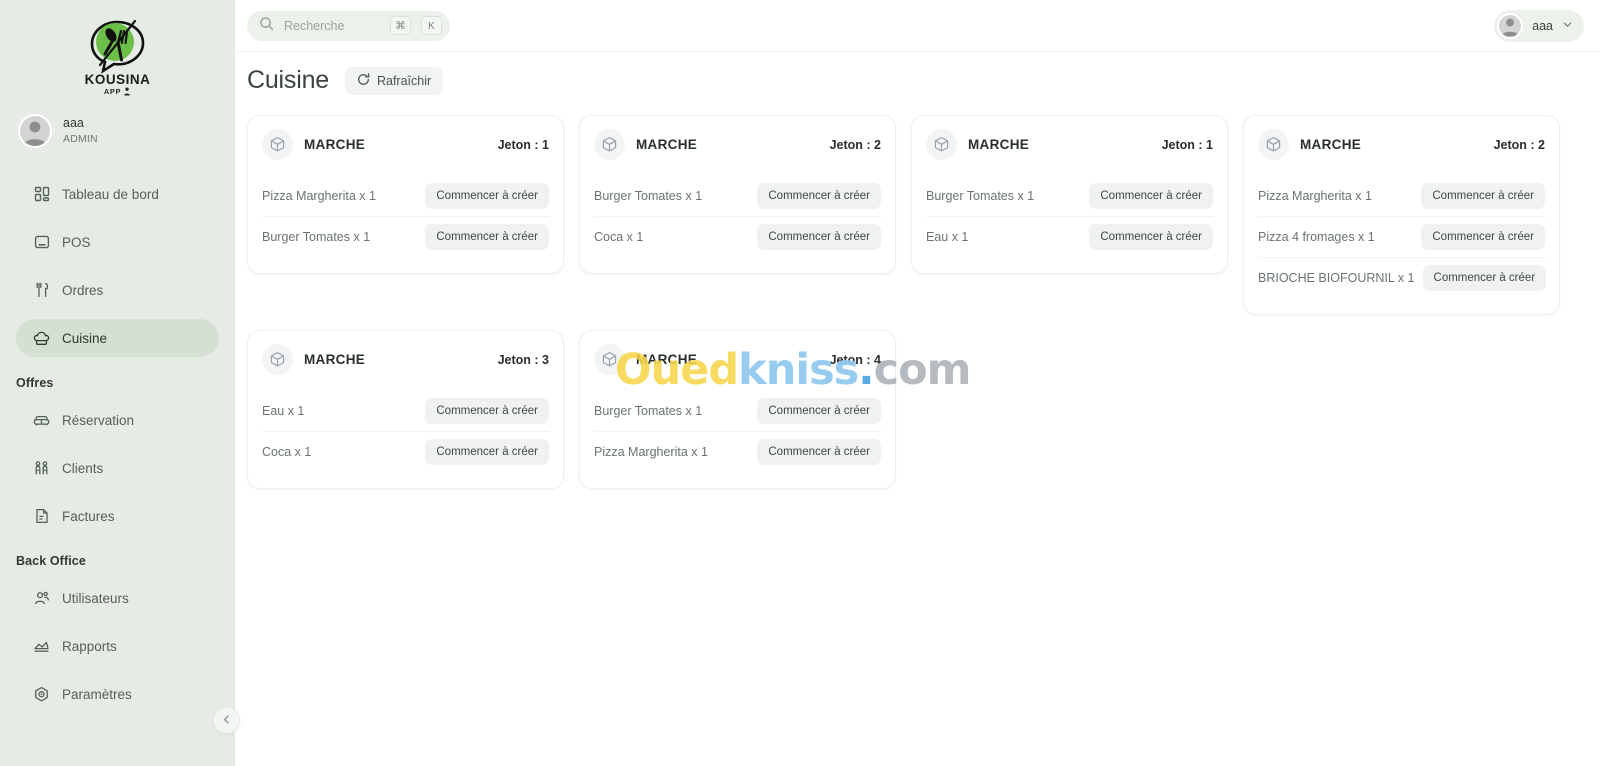 This screenshot has height=766, width=1600. I want to click on sidebar-item-rapports: Rapports, so click(117, 646).